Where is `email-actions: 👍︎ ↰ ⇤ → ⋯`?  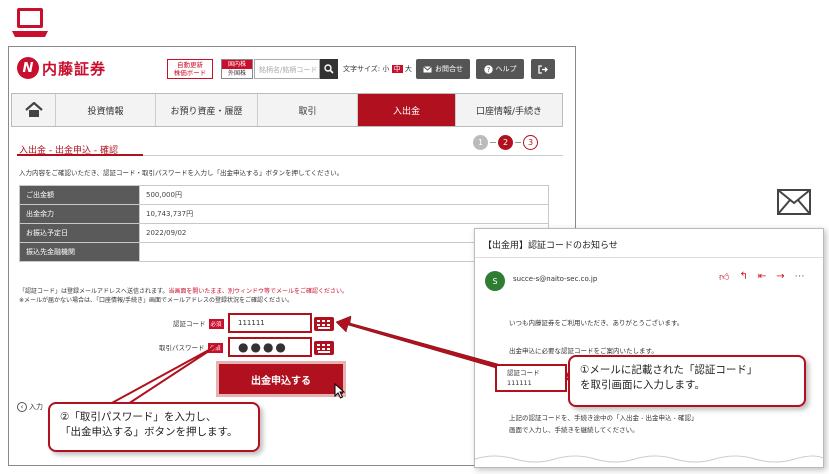
email-actions: 👍︎ ↰ ⇤ → ⋯ is located at coordinates (762, 277).